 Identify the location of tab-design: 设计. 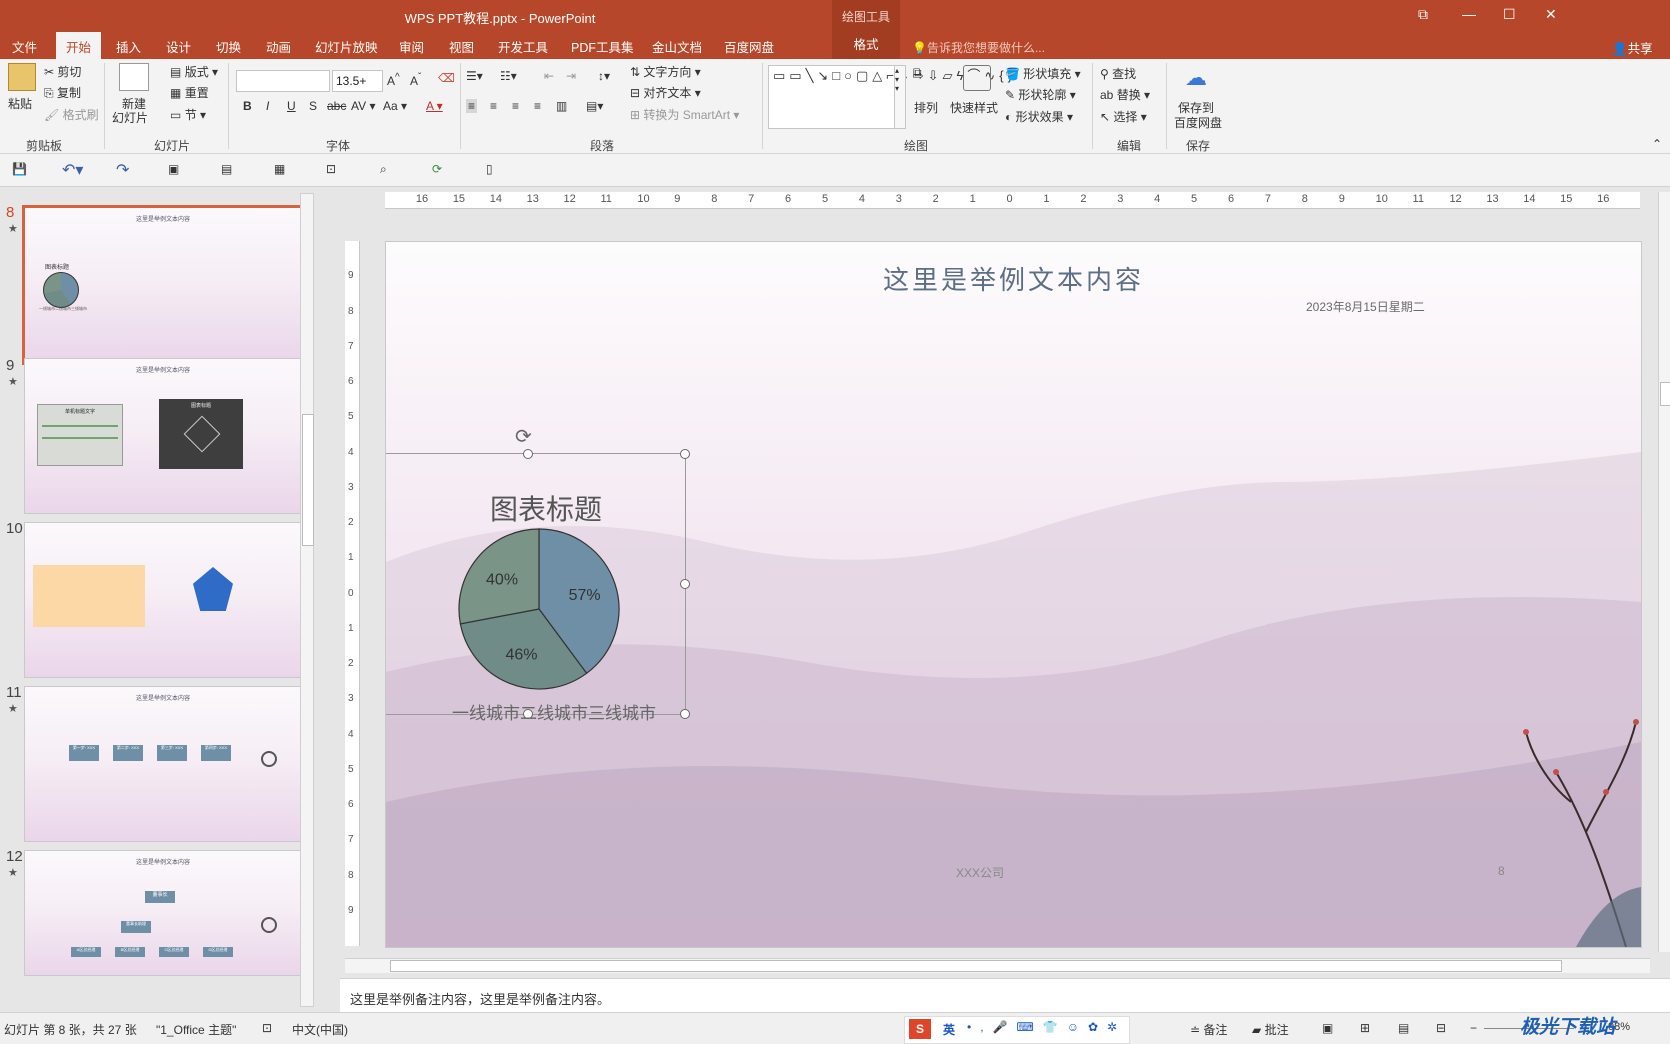
(178, 46).